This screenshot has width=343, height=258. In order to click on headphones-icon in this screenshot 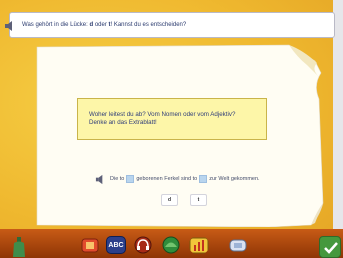, I will do `click(143, 245)`.